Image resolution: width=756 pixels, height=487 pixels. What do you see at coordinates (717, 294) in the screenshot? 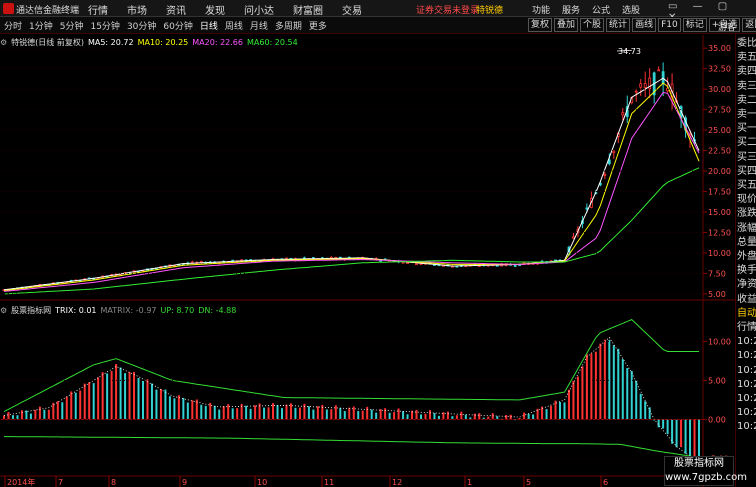
I see `price-tick-label: 5.00` at bounding box center [717, 294].